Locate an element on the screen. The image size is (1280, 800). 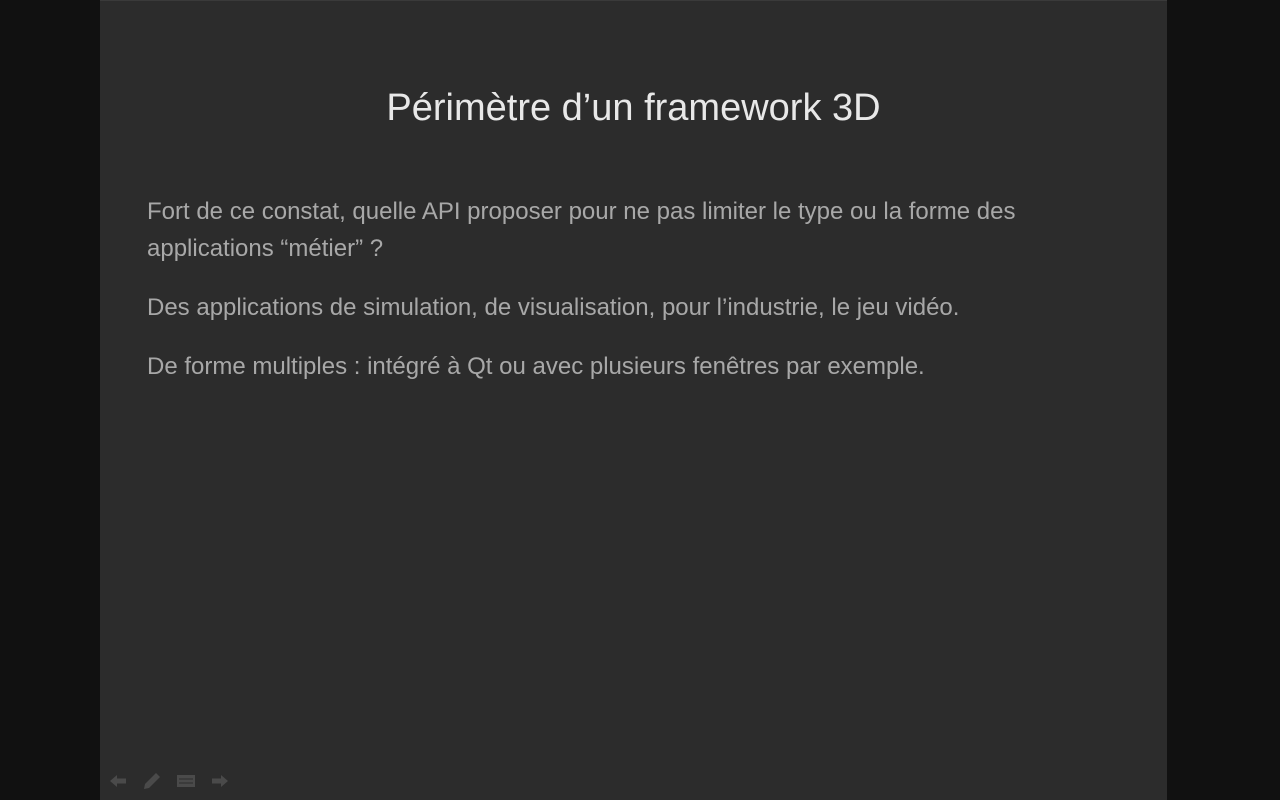
slide-controls is located at coordinates (169, 781).